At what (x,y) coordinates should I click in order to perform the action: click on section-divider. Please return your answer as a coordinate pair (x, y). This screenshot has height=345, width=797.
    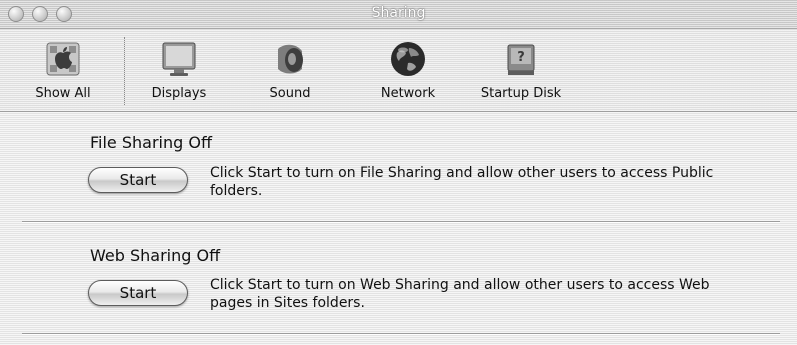
    Looking at the image, I should click on (401, 334).